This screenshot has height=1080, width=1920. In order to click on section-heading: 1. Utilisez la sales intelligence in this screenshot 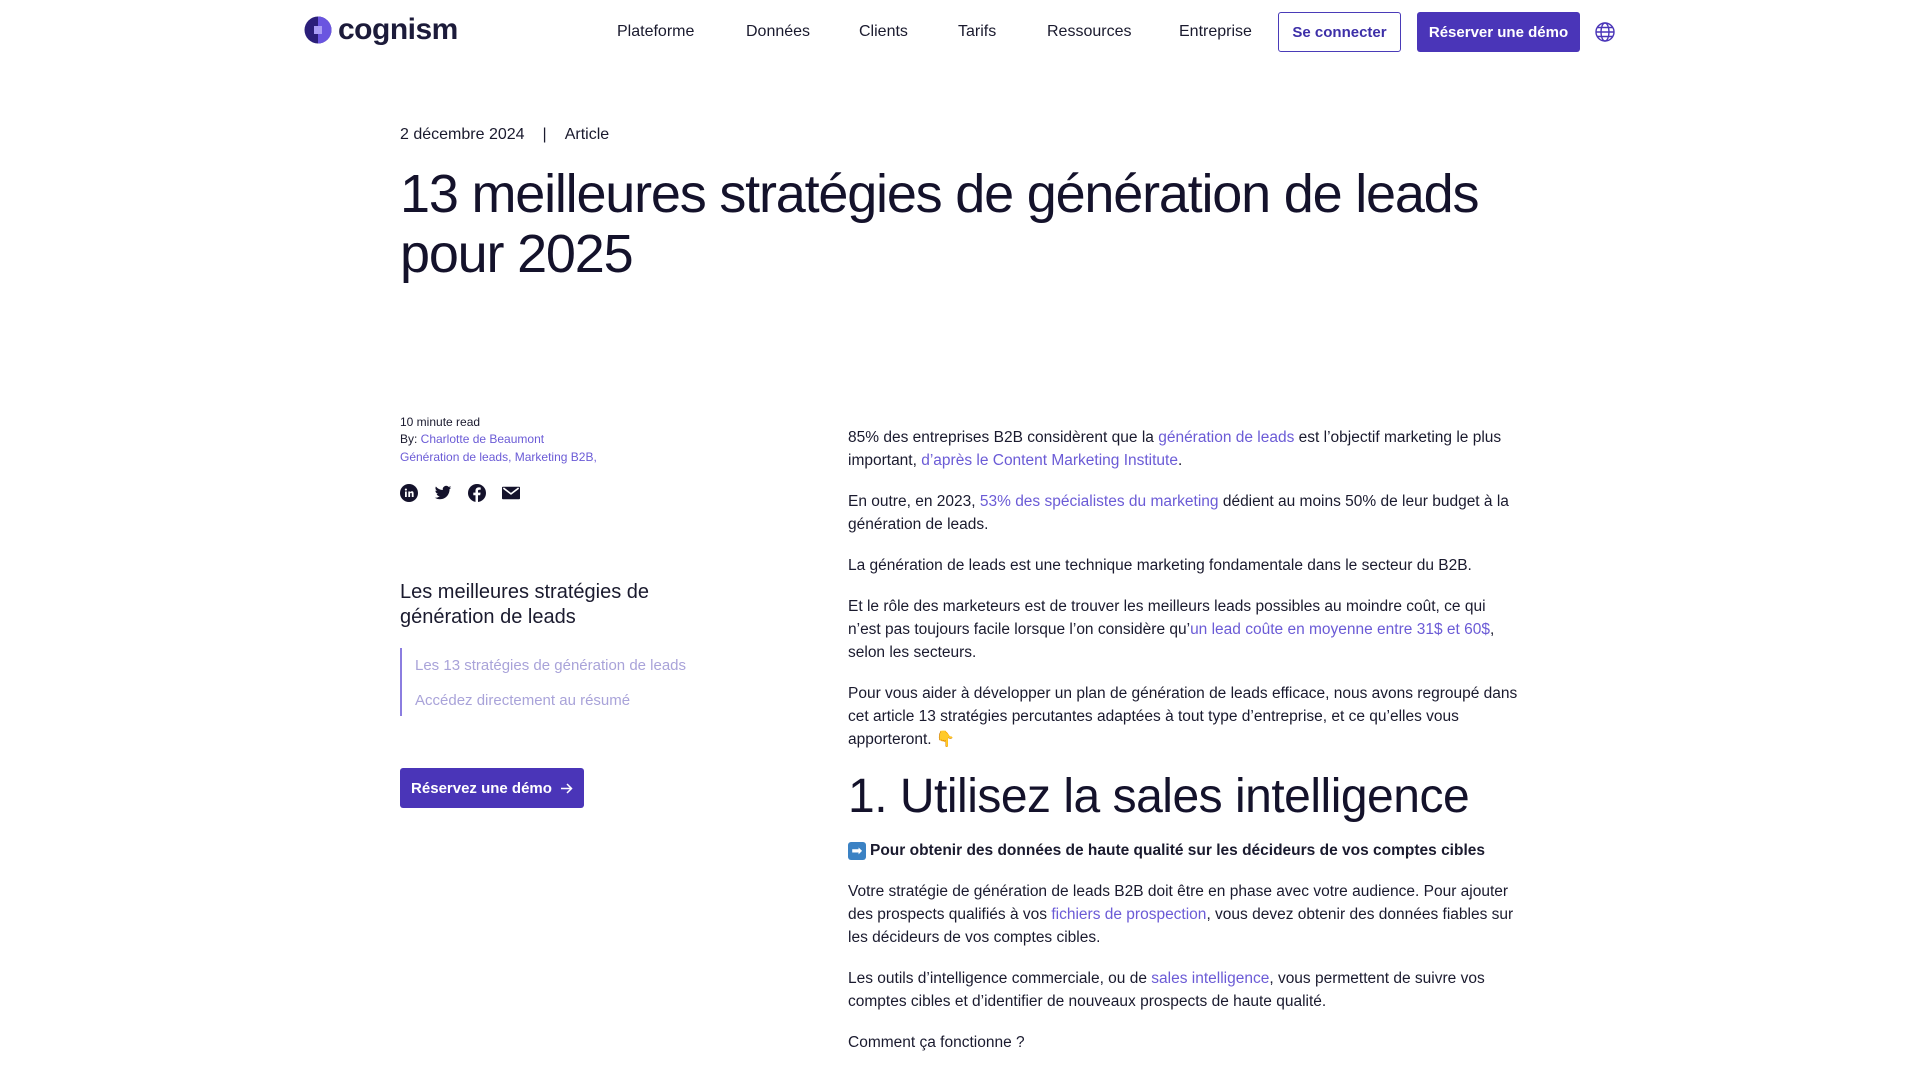, I will do `click(1159, 796)`.